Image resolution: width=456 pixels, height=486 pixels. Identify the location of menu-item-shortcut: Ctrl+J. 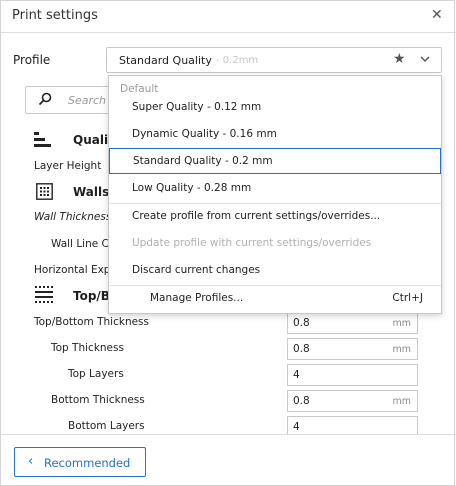
(407, 298).